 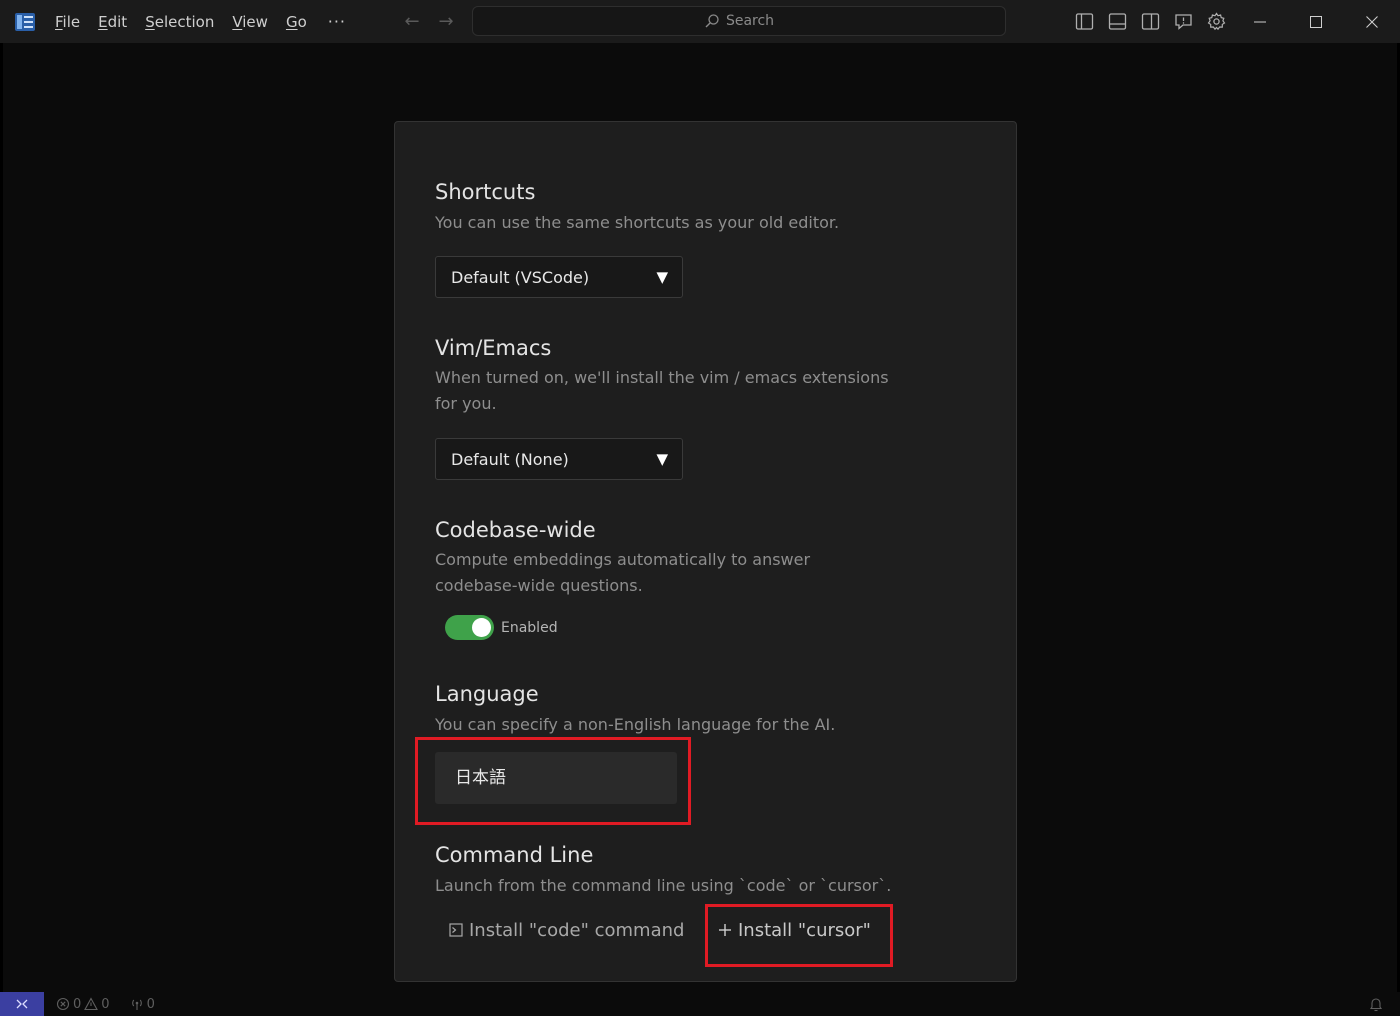 I want to click on install-code-command-button: Install "code" command, so click(x=566, y=930).